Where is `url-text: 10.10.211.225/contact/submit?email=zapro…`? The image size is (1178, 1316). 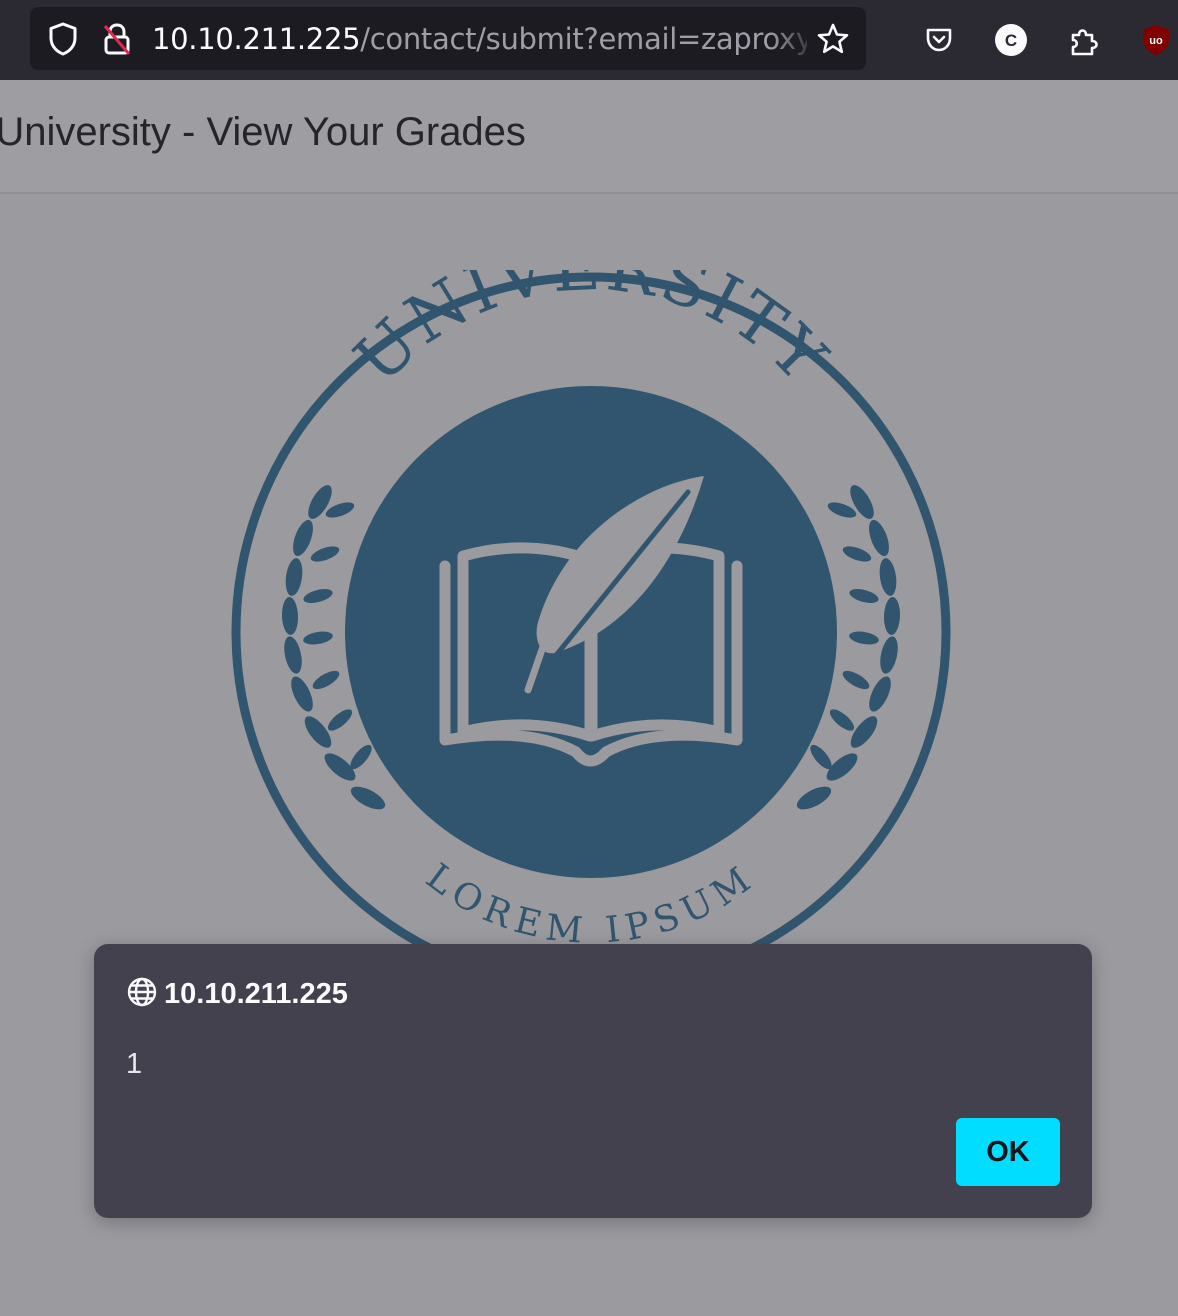
url-text: 10.10.211.225/contact/submit?email=zapro… is located at coordinates (479, 38).